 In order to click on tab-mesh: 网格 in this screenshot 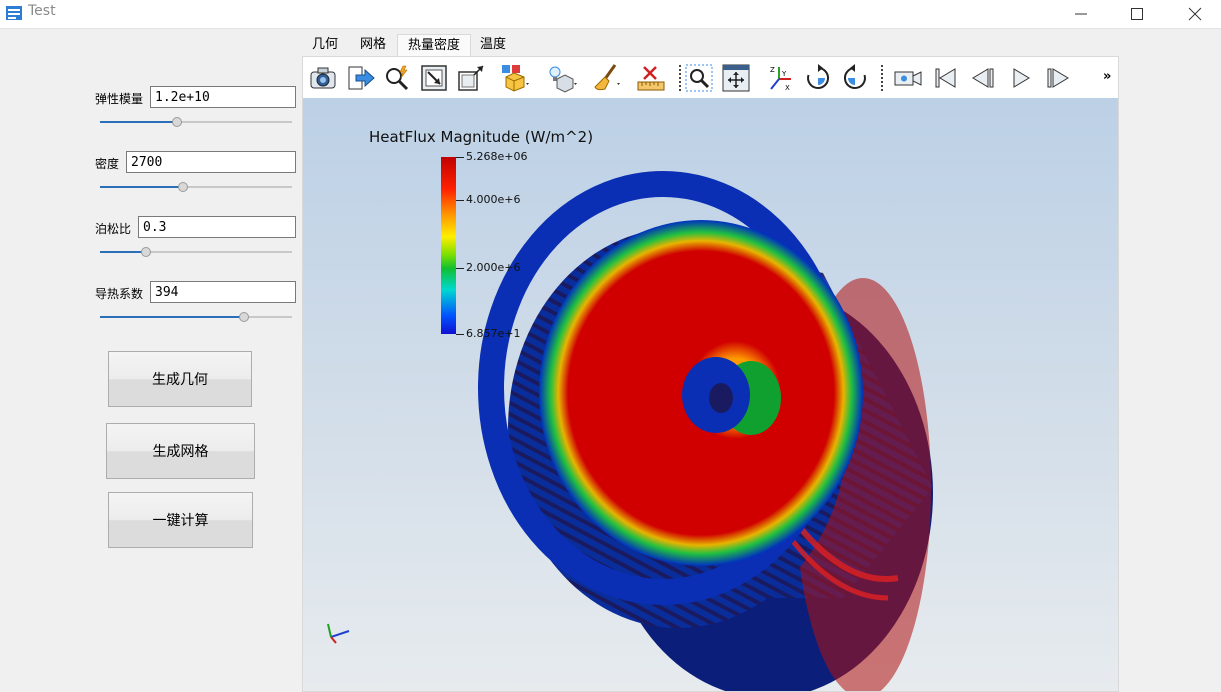, I will do `click(373, 45)`.